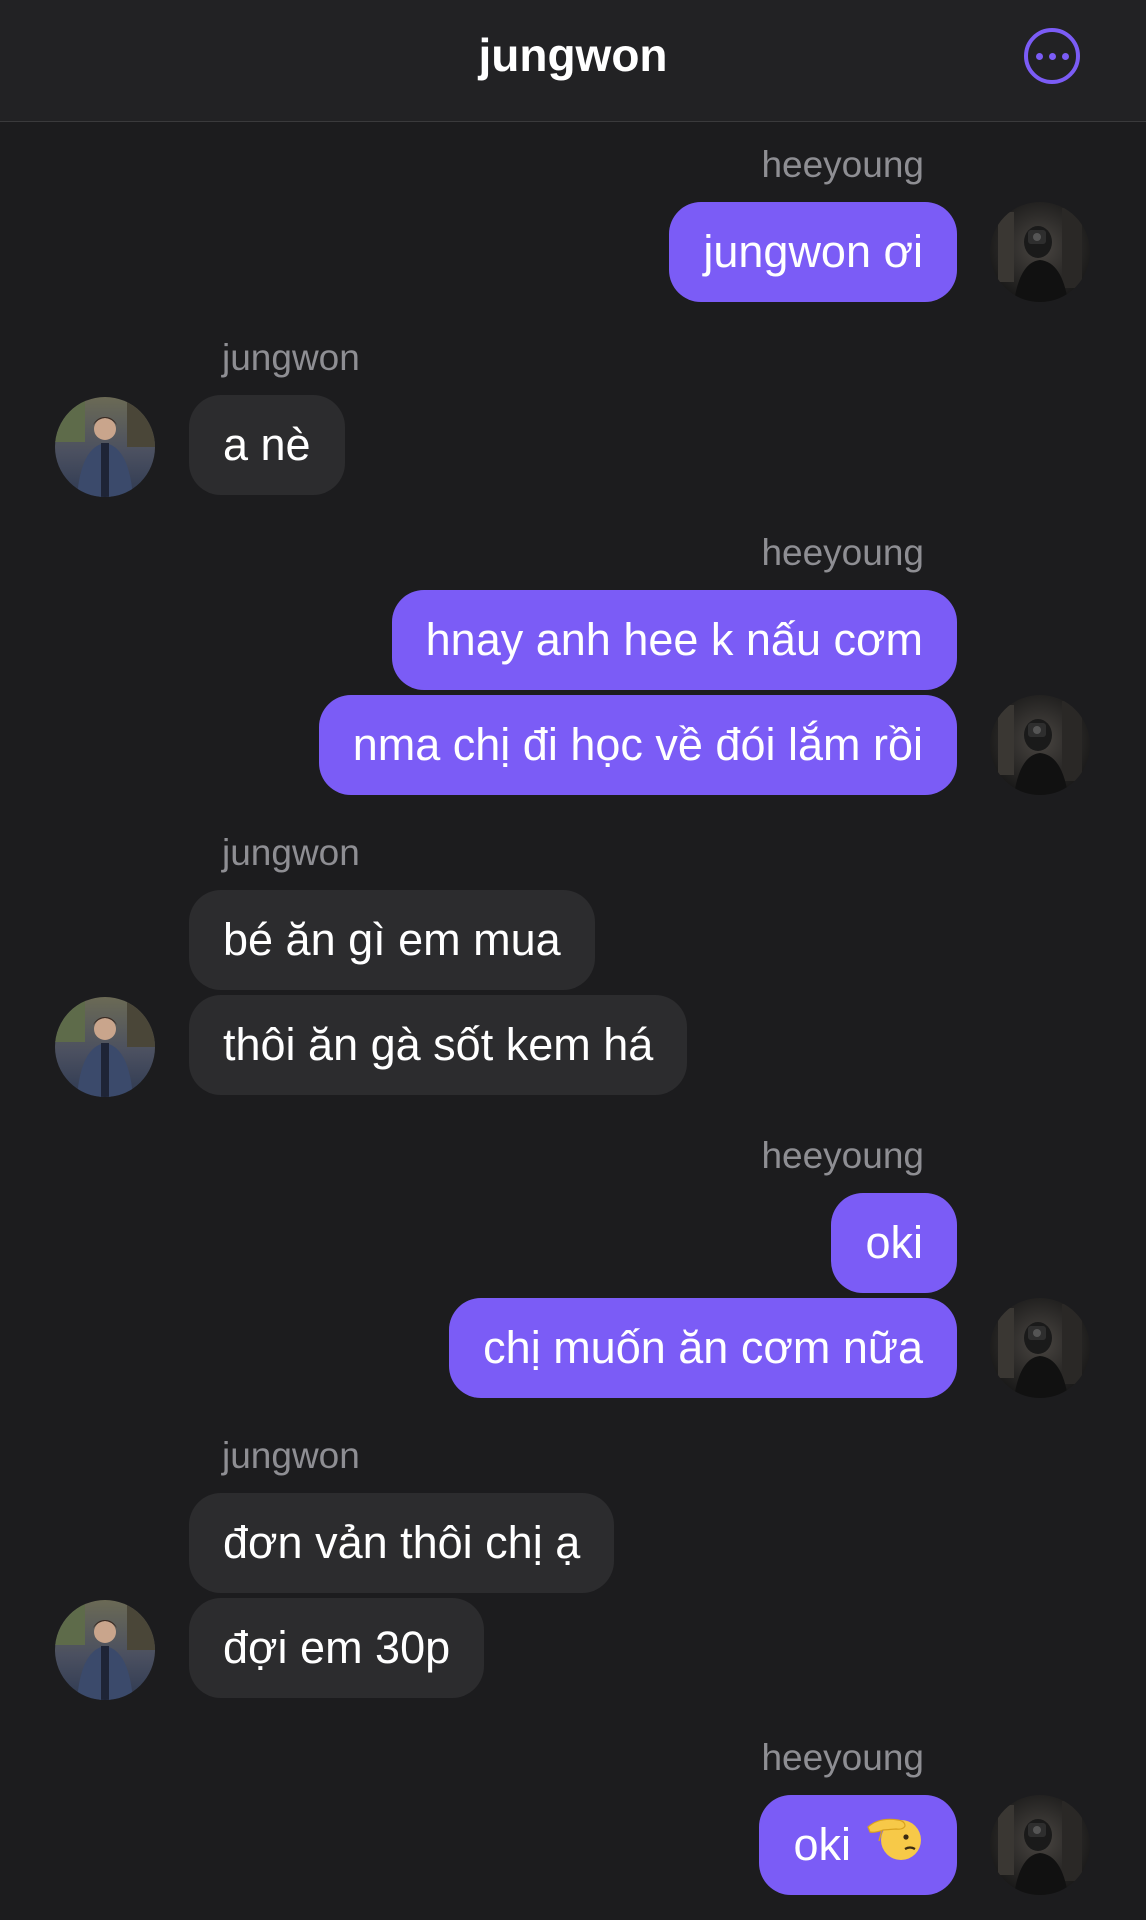 The image size is (1146, 1920). What do you see at coordinates (402, 1543) in the screenshot?
I see `incoming-message-bubble: đơn vản thôi chị ạ` at bounding box center [402, 1543].